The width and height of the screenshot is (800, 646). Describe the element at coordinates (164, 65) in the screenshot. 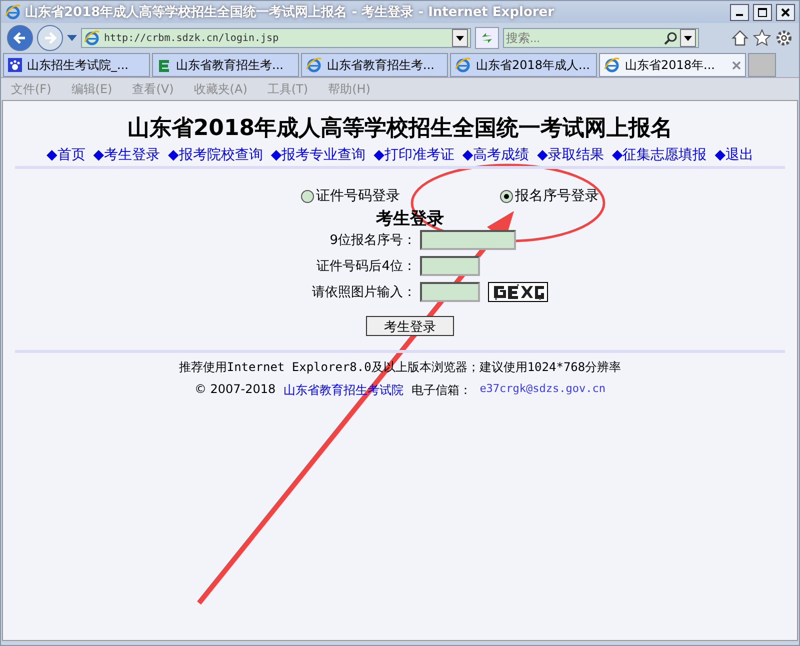

I see `e-logo-icon` at that location.